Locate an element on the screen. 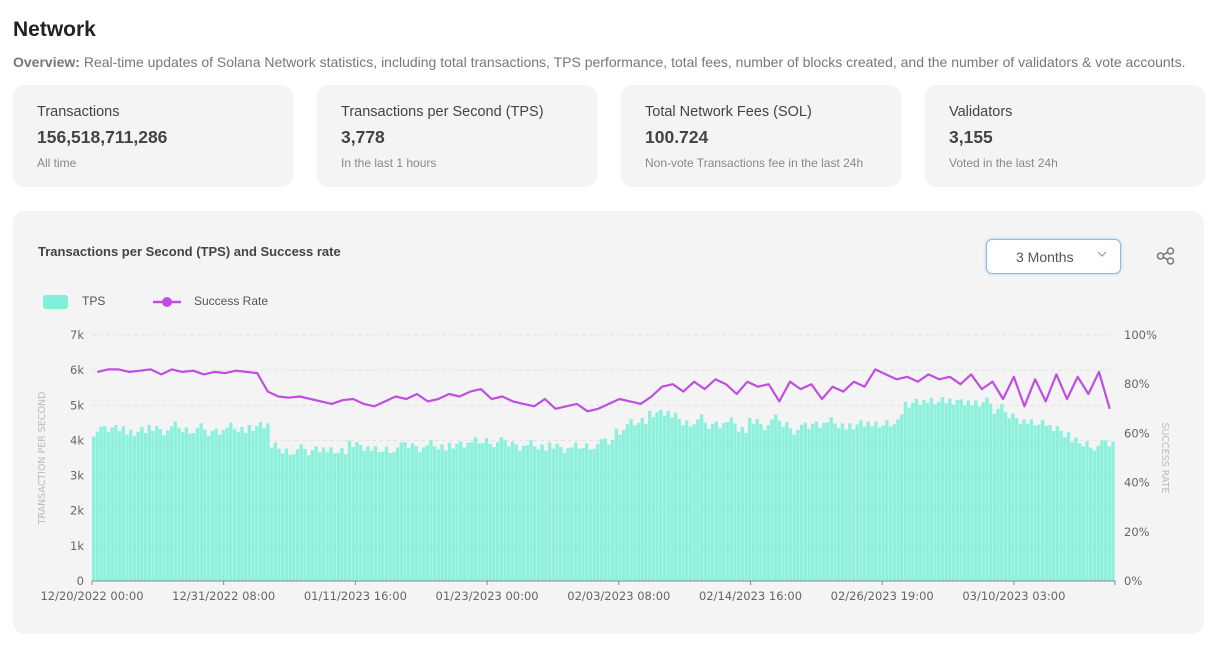  y-tick-right-label: 80% is located at coordinates (1137, 384).